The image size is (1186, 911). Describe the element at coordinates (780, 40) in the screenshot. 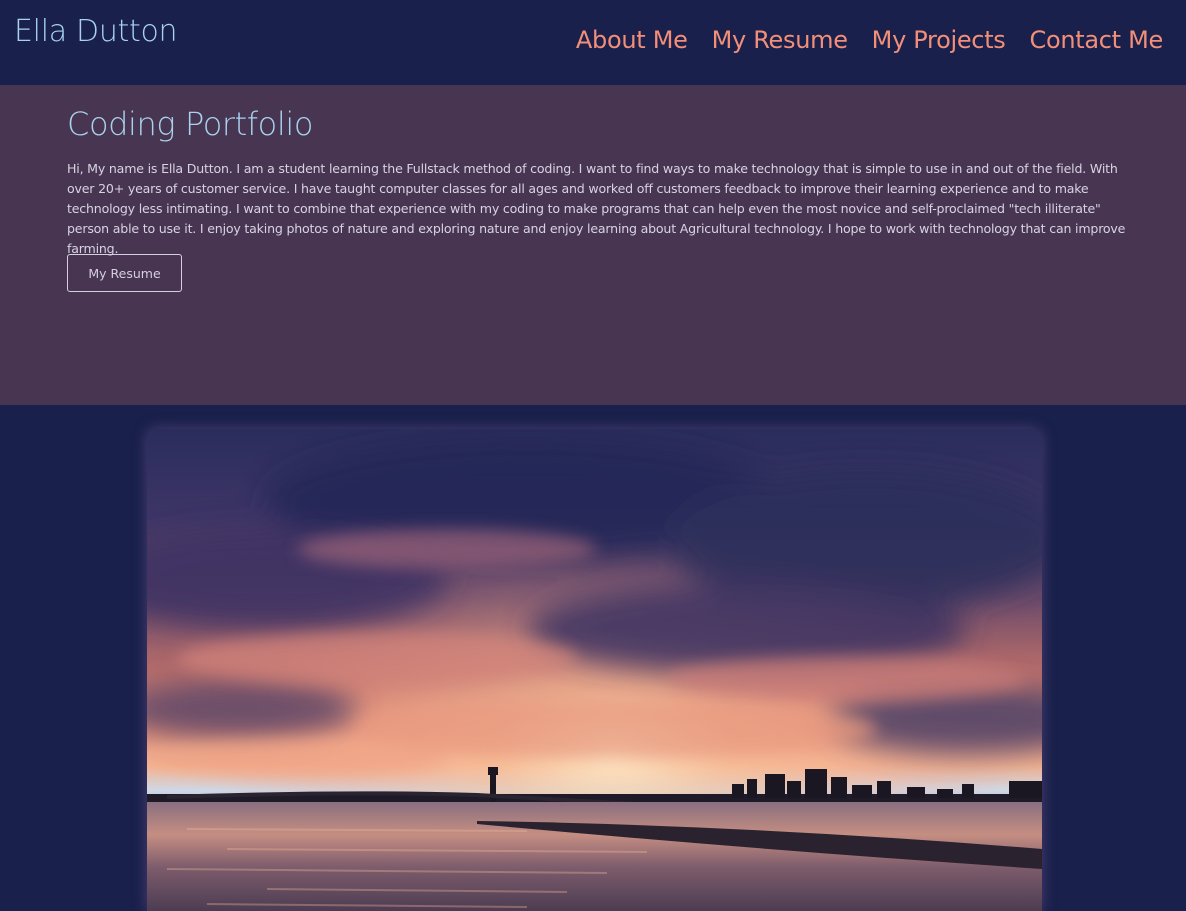

I see `nav-link-my-resume: My Resume` at that location.